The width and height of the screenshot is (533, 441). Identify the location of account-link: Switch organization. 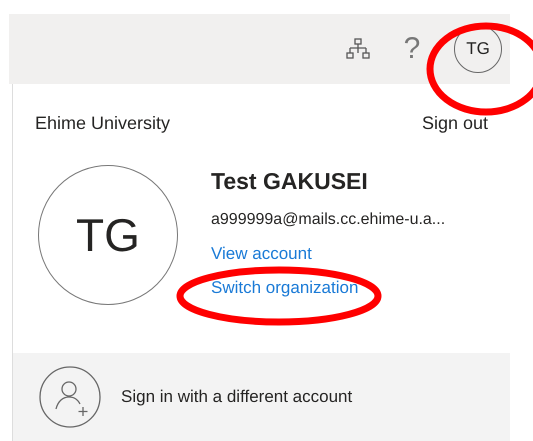
(328, 288).